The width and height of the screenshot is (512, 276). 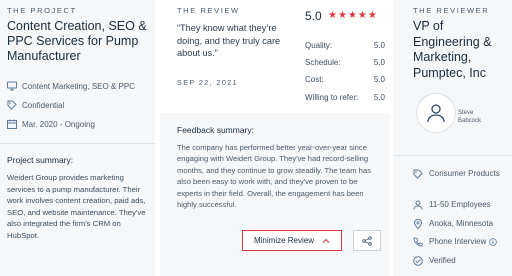 What do you see at coordinates (464, 173) in the screenshot?
I see `reviewer-industry-label: Consumer Products` at bounding box center [464, 173].